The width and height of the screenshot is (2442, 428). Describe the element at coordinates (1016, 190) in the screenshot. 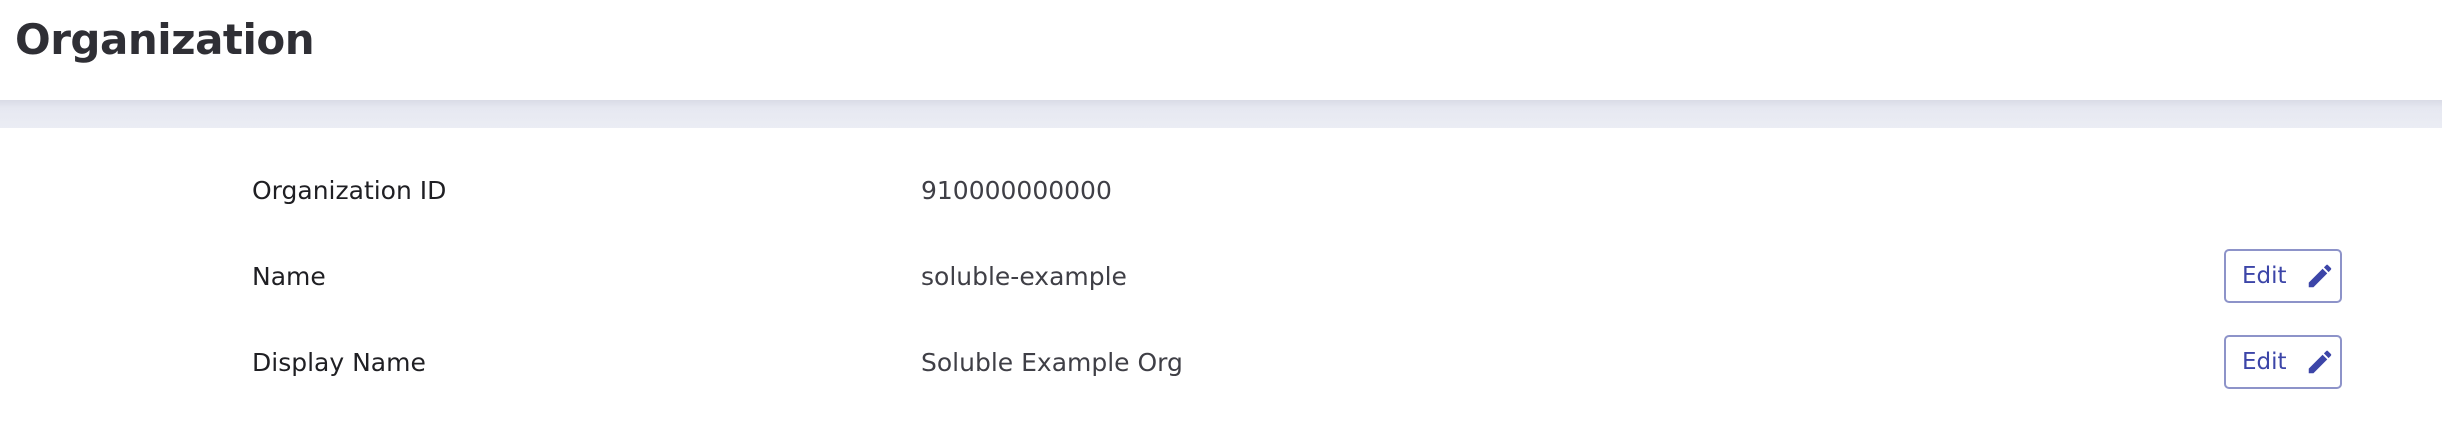

I see `row-value: 910000000000` at that location.